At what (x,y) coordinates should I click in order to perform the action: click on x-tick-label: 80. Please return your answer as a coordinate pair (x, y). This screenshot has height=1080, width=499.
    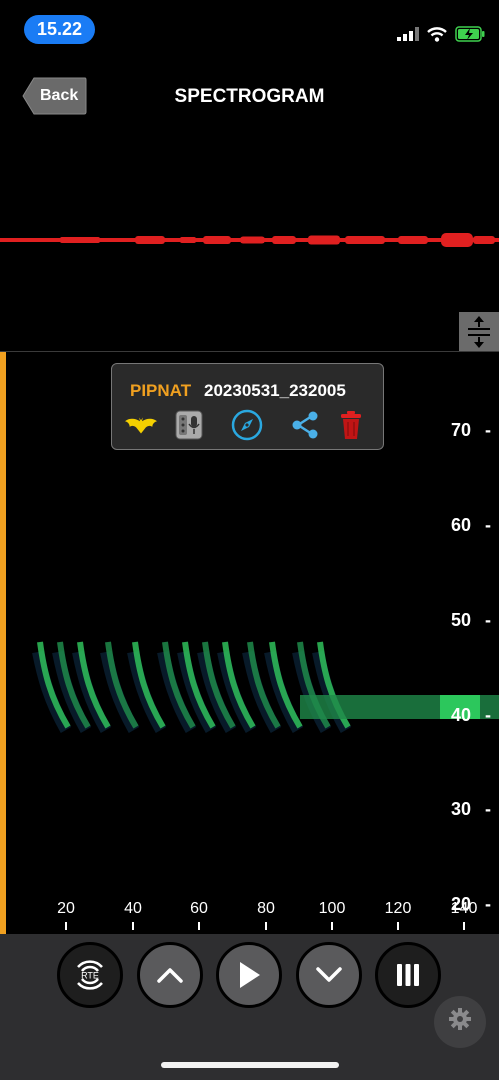
    Looking at the image, I should click on (266, 908).